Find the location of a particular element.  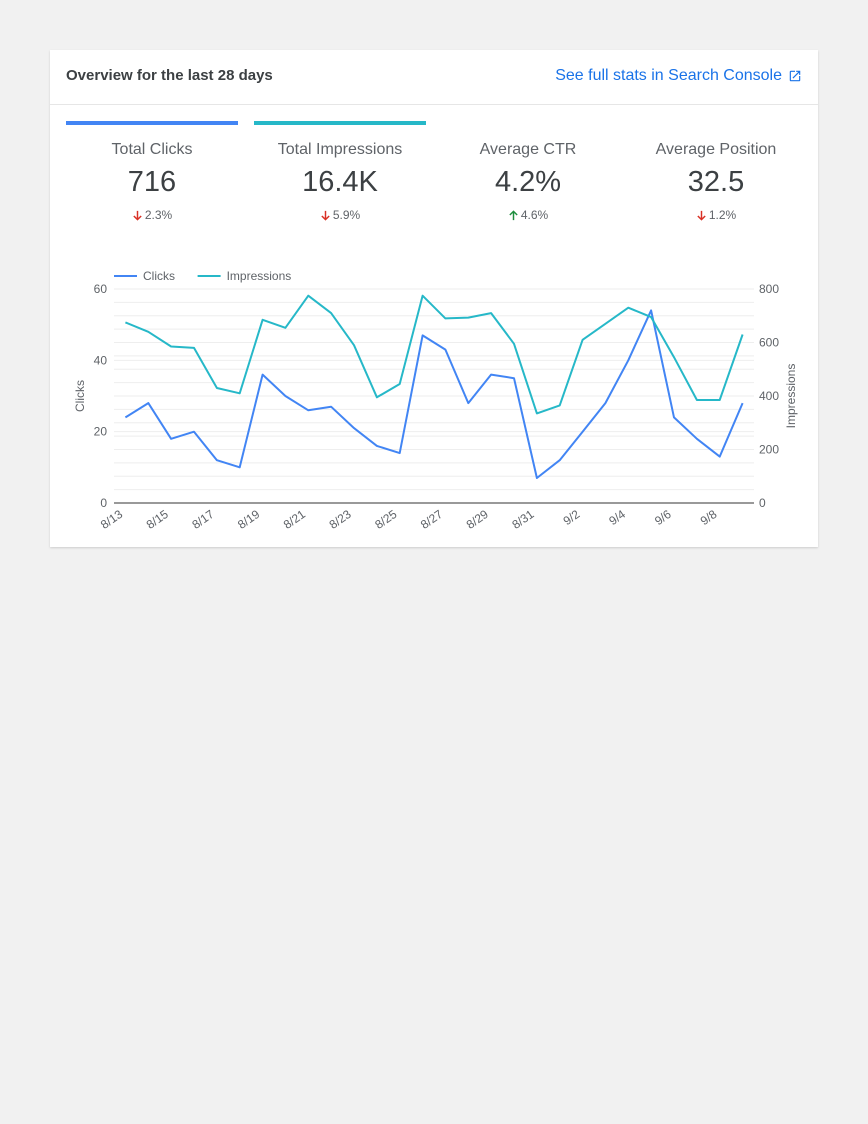

legend-label: Impressions is located at coordinates (259, 276).